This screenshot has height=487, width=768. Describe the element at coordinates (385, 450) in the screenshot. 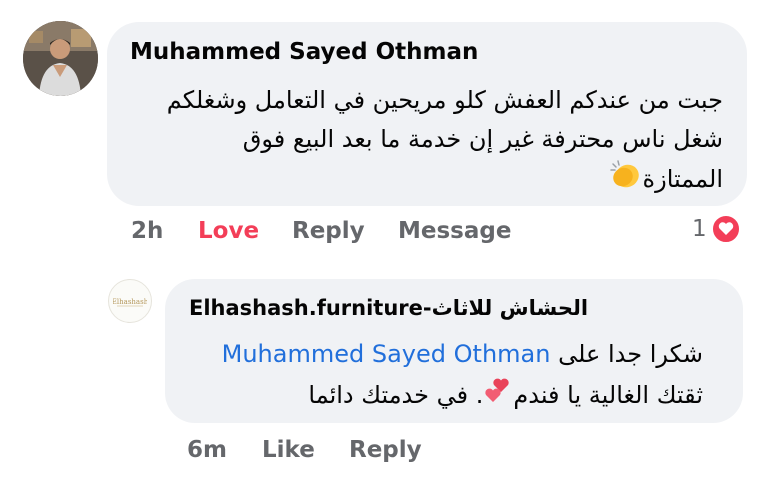

I see `reply-reply-button: Reply` at that location.